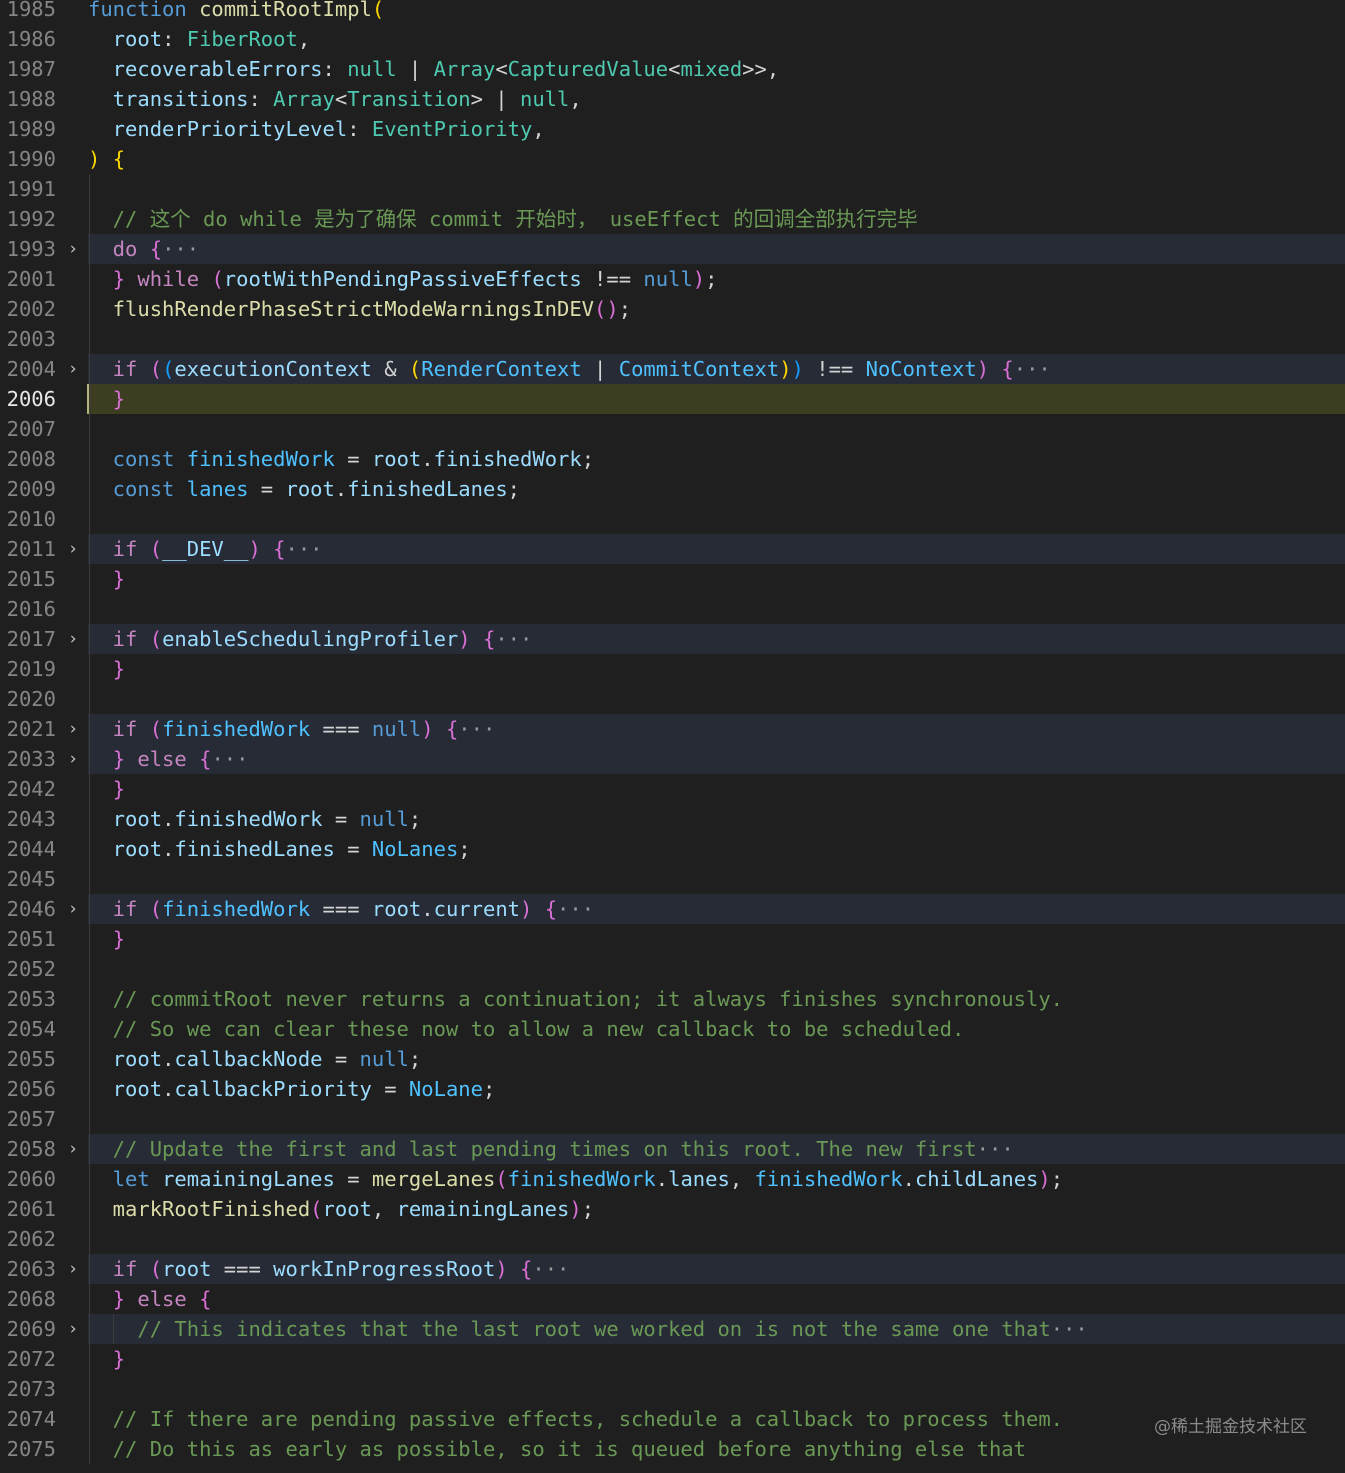 The height and width of the screenshot is (1473, 1345). What do you see at coordinates (672, 189) in the screenshot?
I see `code-line: 1991` at bounding box center [672, 189].